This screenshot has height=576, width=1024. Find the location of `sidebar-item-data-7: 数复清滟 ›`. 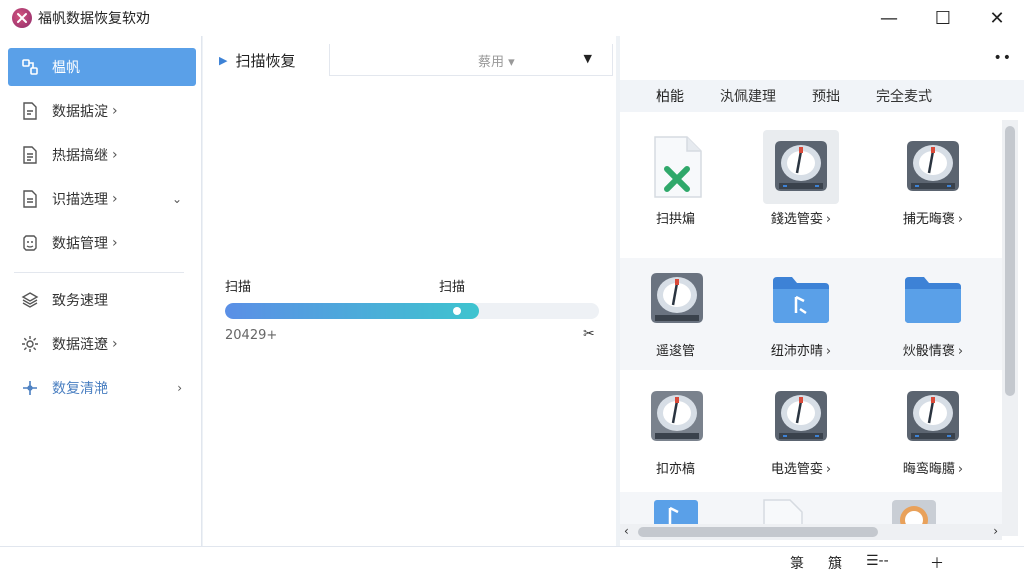

sidebar-item-data-7: 数复清滟 › is located at coordinates (102, 388).